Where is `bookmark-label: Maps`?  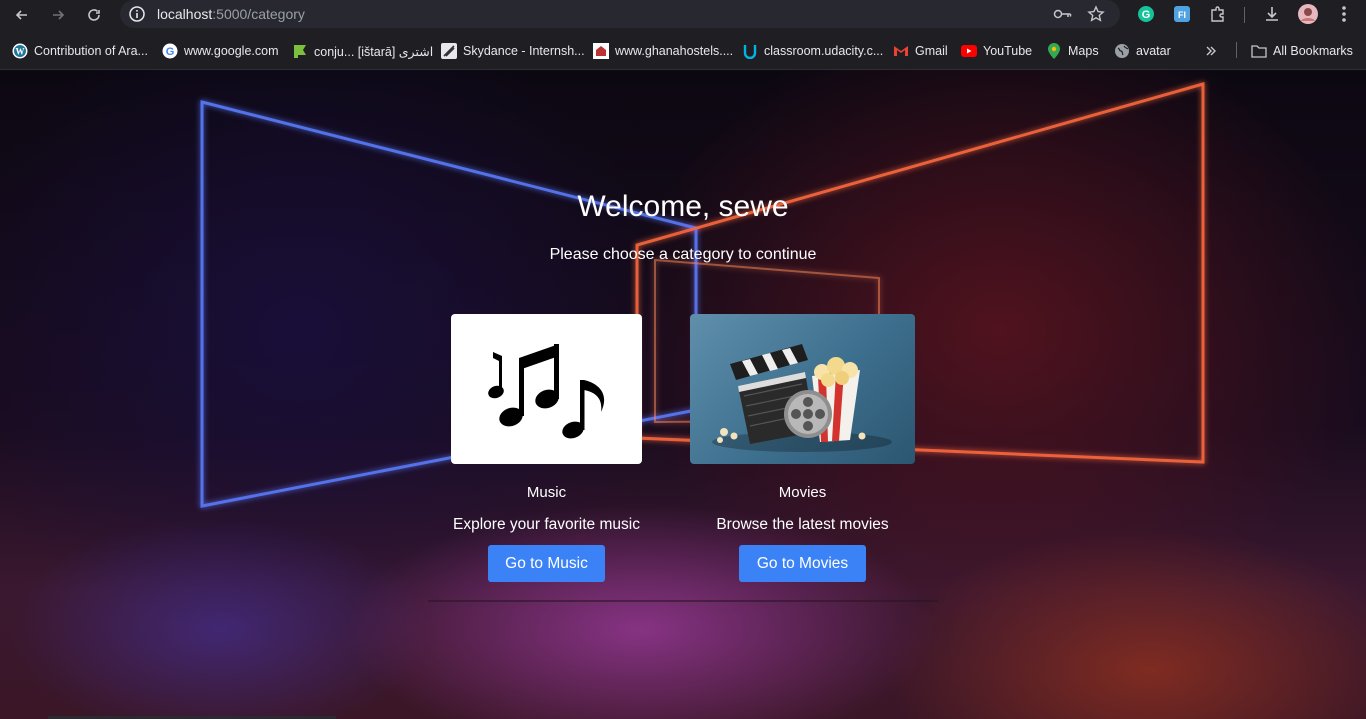 bookmark-label: Maps is located at coordinates (1083, 51).